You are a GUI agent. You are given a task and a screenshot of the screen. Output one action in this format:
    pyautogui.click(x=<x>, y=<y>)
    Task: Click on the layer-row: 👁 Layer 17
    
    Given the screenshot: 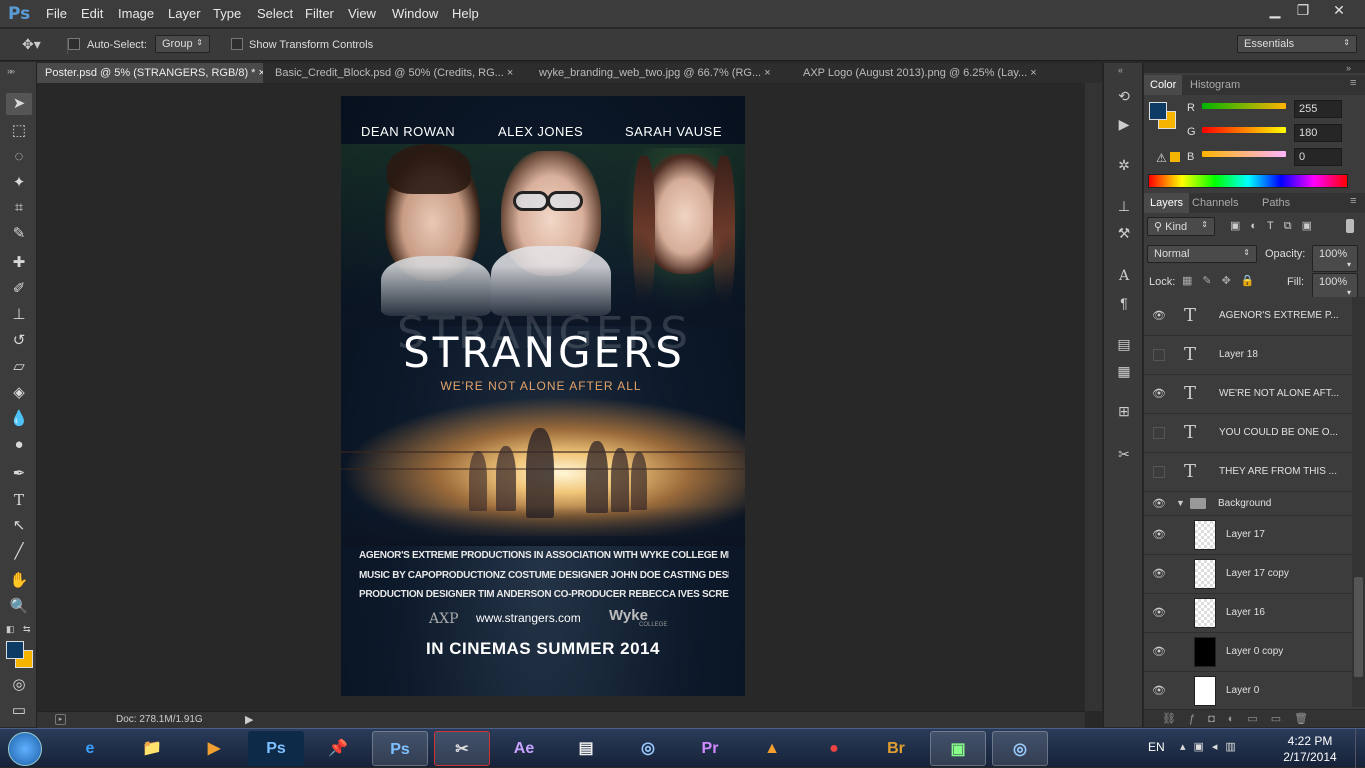 What is the action you would take?
    pyautogui.click(x=1248, y=535)
    